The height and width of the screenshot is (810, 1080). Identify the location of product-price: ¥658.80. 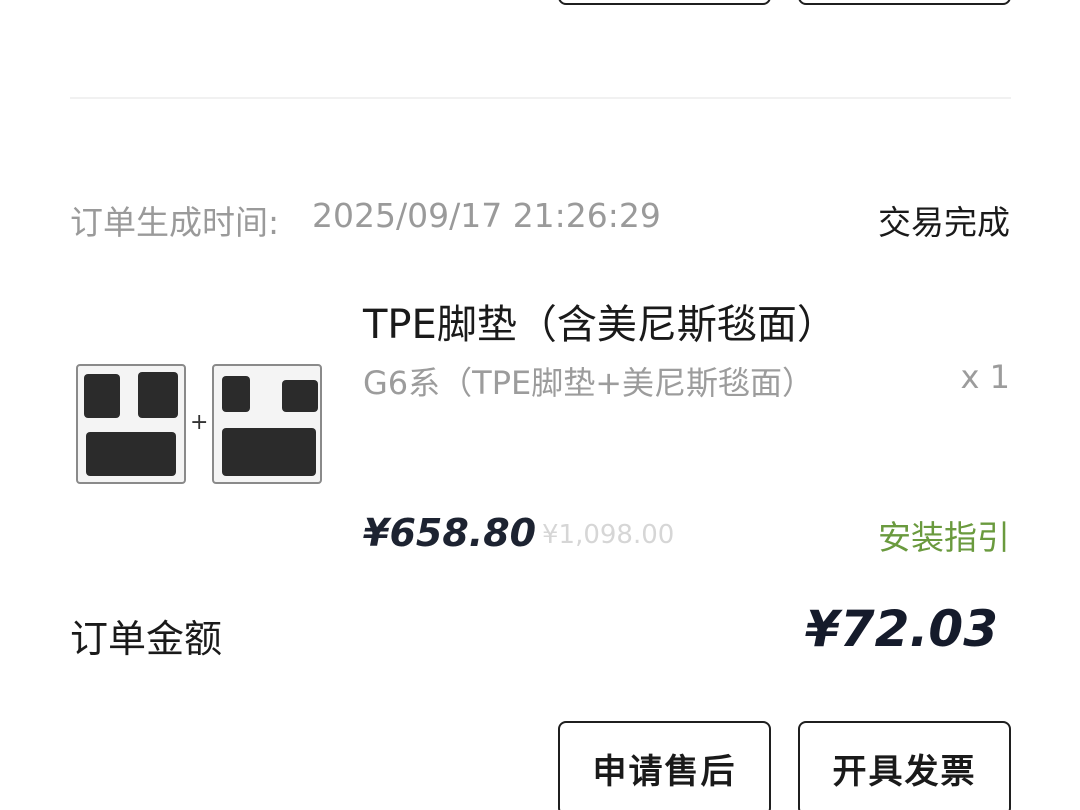
(450, 533).